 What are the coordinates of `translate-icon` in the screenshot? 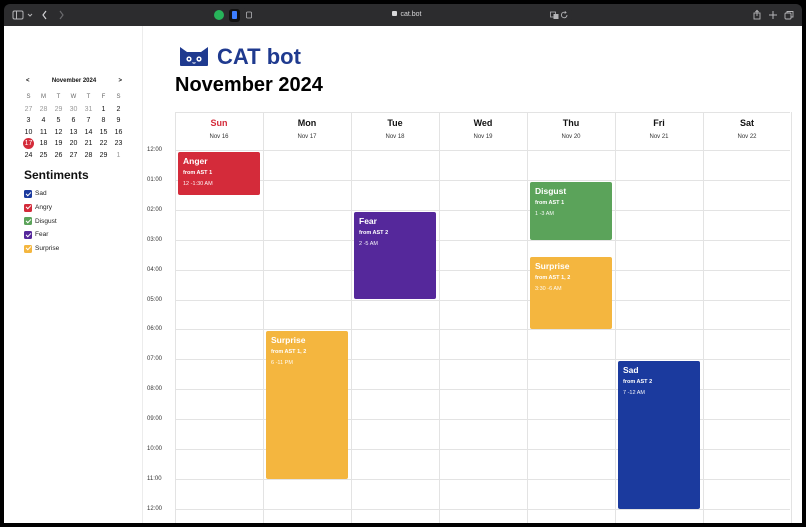 It's located at (554, 15).